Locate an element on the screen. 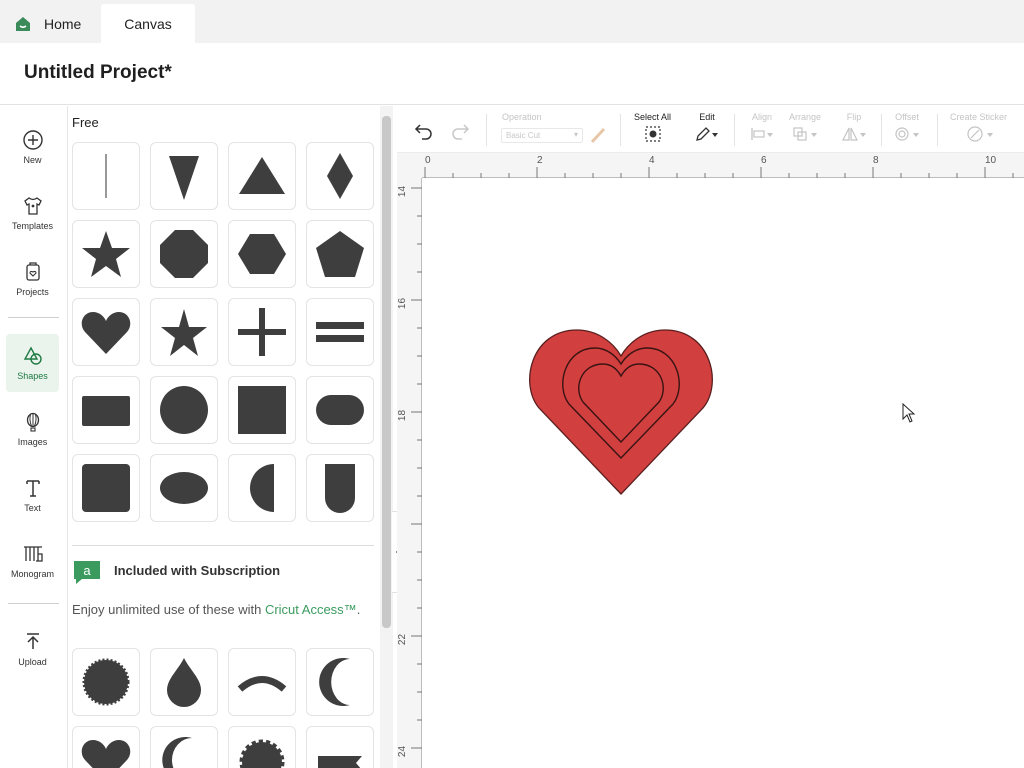 This screenshot has height=768, width=1024. upload-icon is located at coordinates (32, 641).